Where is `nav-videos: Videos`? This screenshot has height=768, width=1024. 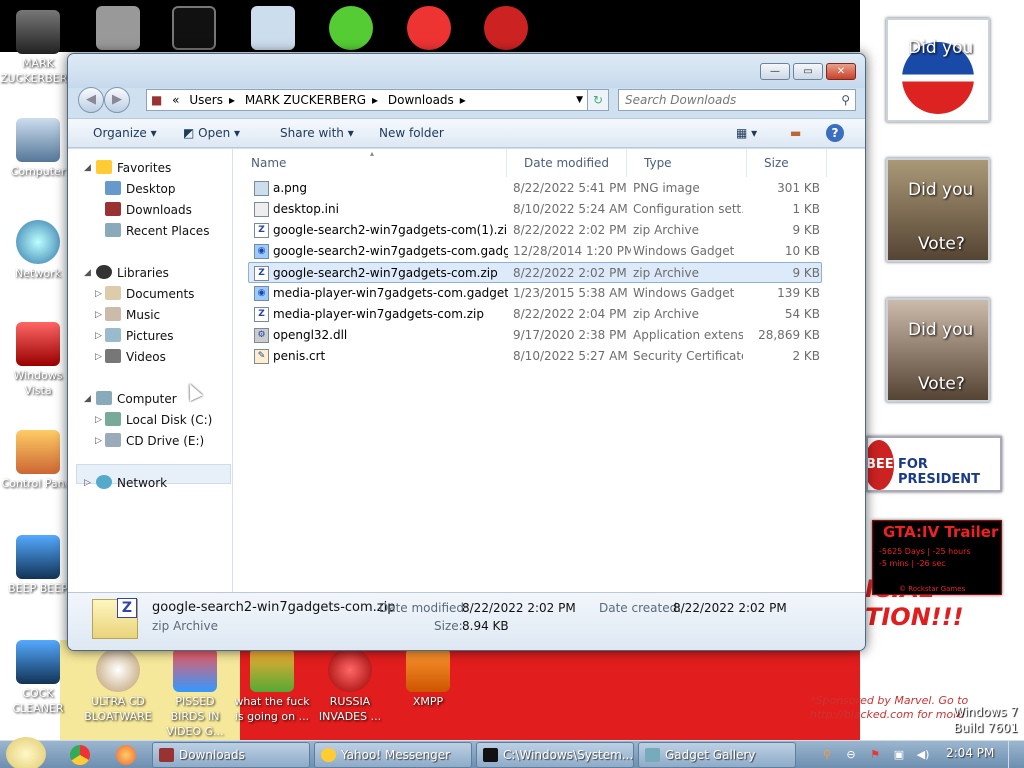 nav-videos: Videos is located at coordinates (135, 357).